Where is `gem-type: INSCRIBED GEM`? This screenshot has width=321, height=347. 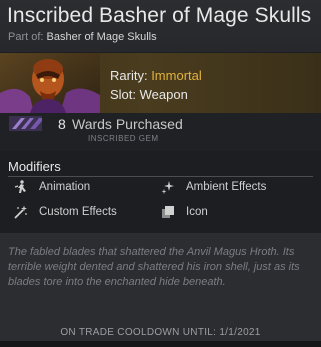
gem-type: INSCRIBED GEM is located at coordinates (123, 138).